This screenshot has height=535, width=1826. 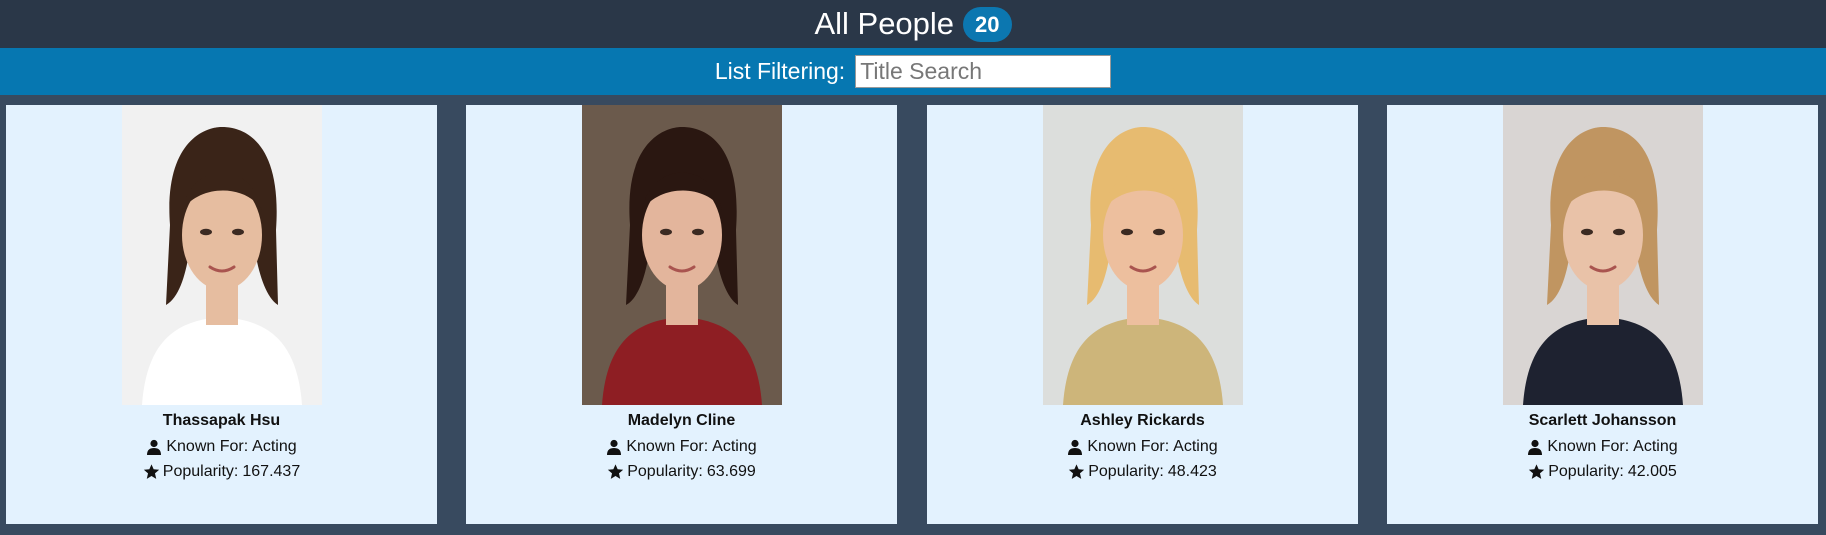 I want to click on count-badge: 20, so click(x=987, y=24).